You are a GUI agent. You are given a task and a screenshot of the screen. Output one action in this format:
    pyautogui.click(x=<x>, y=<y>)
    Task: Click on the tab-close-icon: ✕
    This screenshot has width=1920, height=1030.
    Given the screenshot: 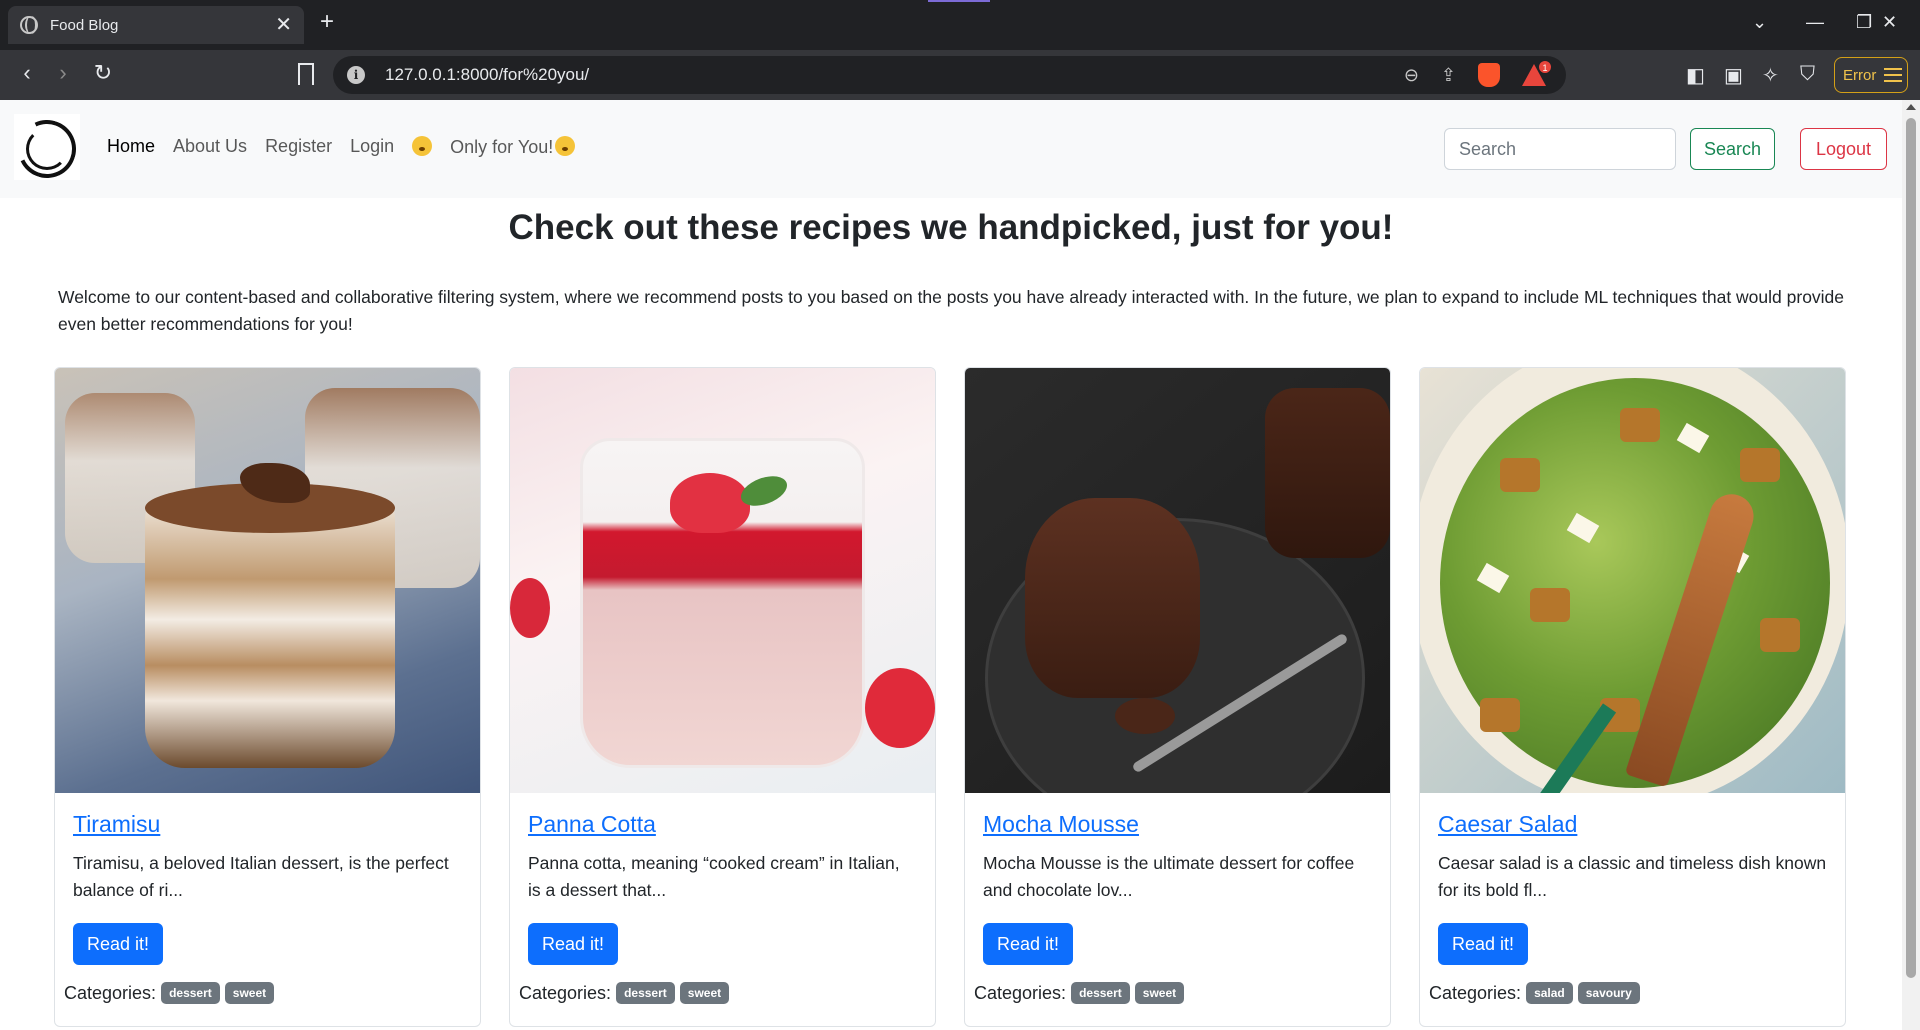 What is the action you would take?
    pyautogui.click(x=283, y=25)
    